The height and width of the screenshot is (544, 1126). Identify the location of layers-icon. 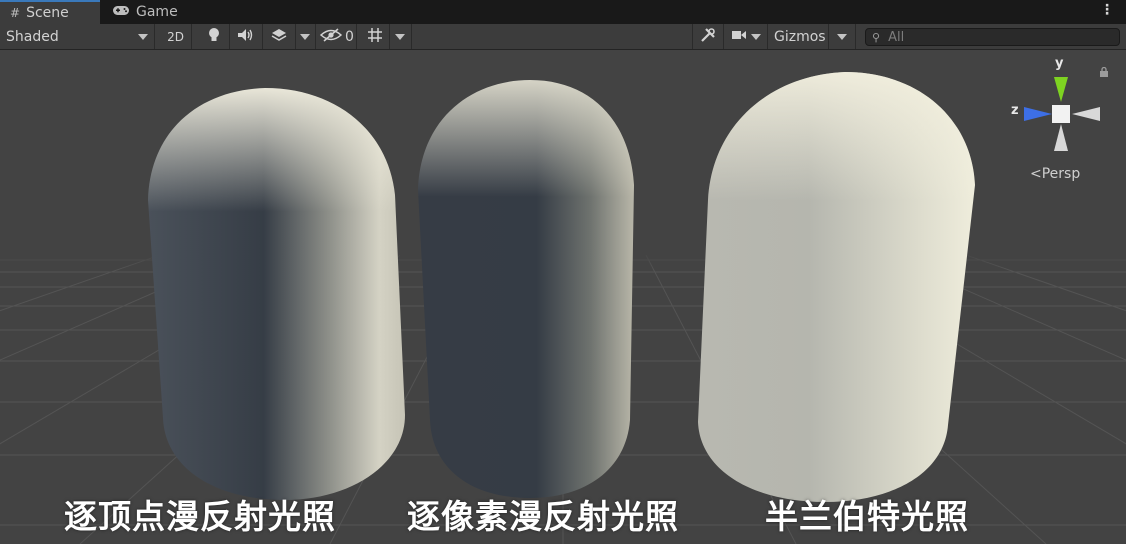
(279, 37).